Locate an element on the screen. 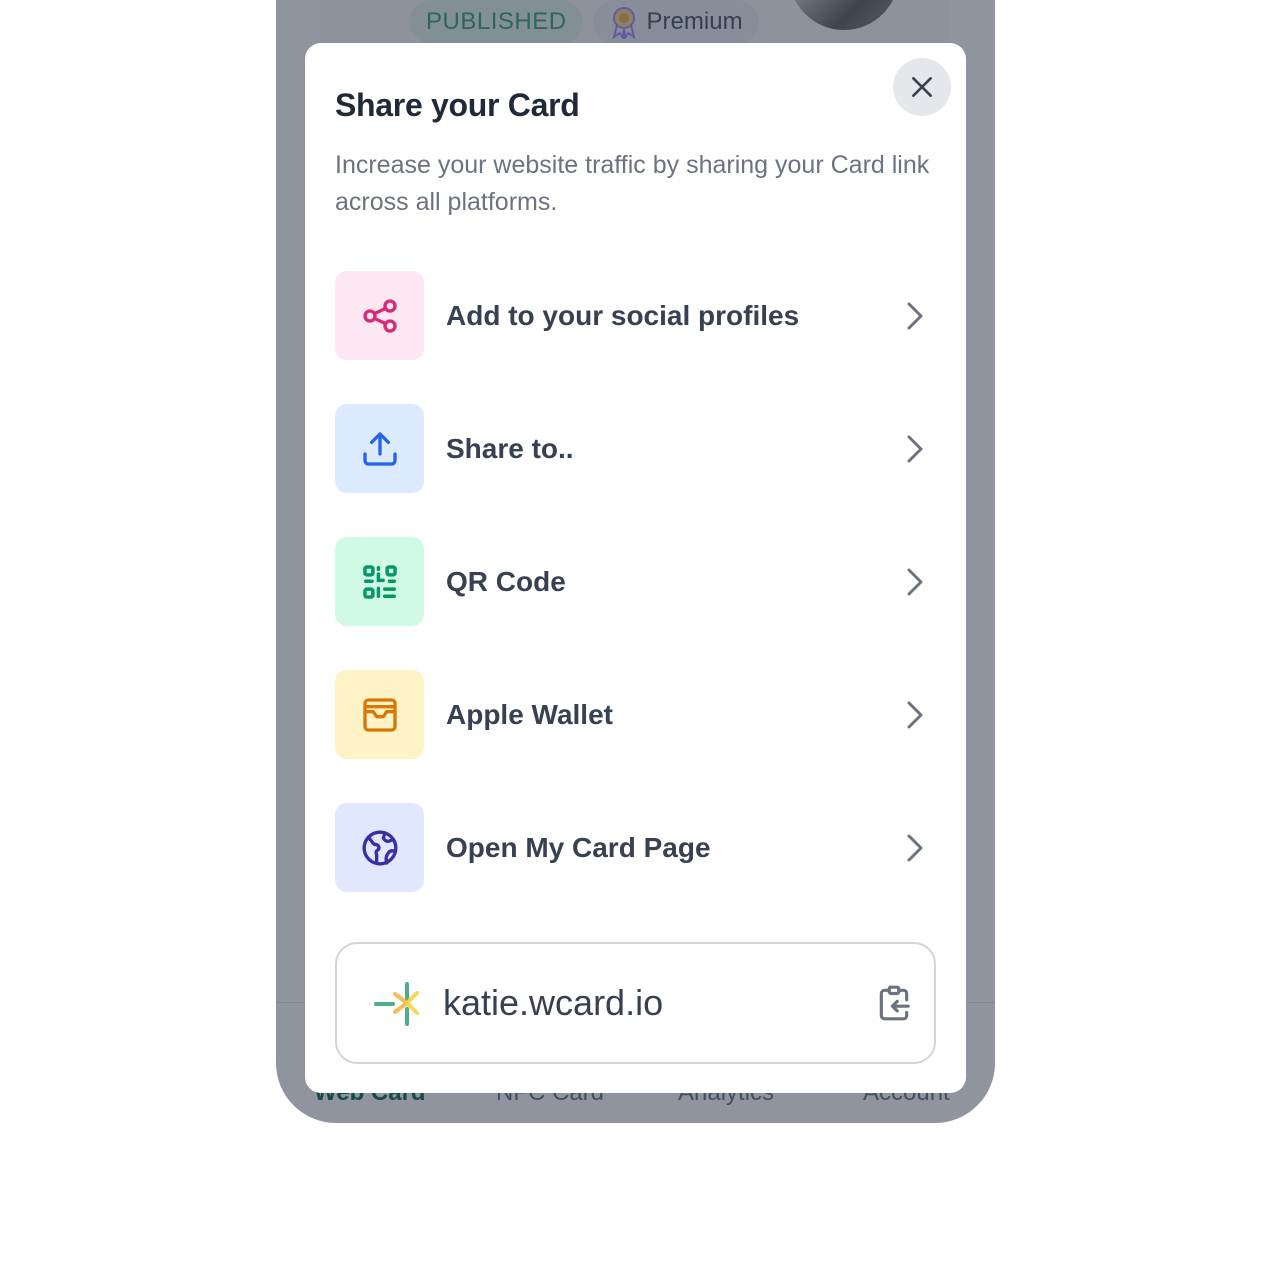 Image resolution: width=1272 pixels, height=1280 pixels. close-icon is located at coordinates (922, 87).